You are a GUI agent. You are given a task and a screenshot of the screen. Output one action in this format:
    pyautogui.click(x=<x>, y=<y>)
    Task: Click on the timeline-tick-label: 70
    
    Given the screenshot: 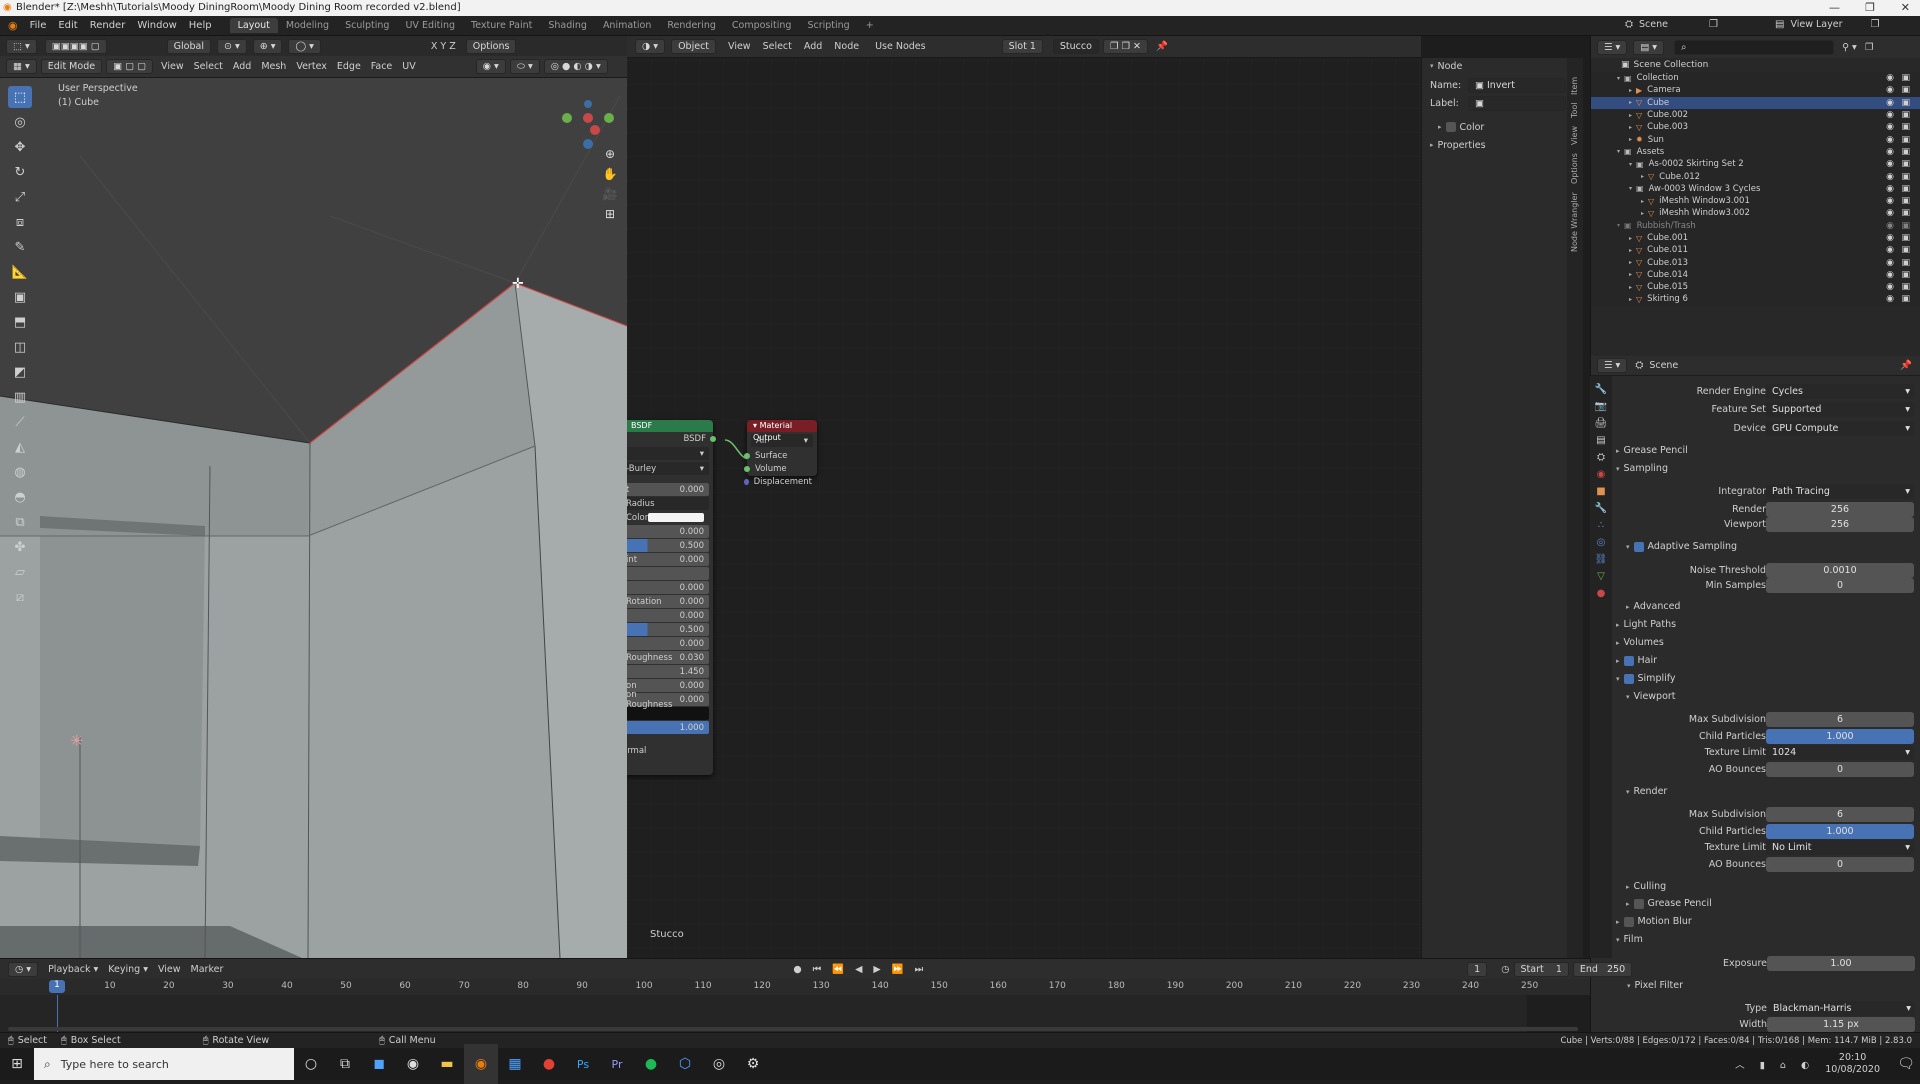 What is the action you would take?
    pyautogui.click(x=464, y=986)
    